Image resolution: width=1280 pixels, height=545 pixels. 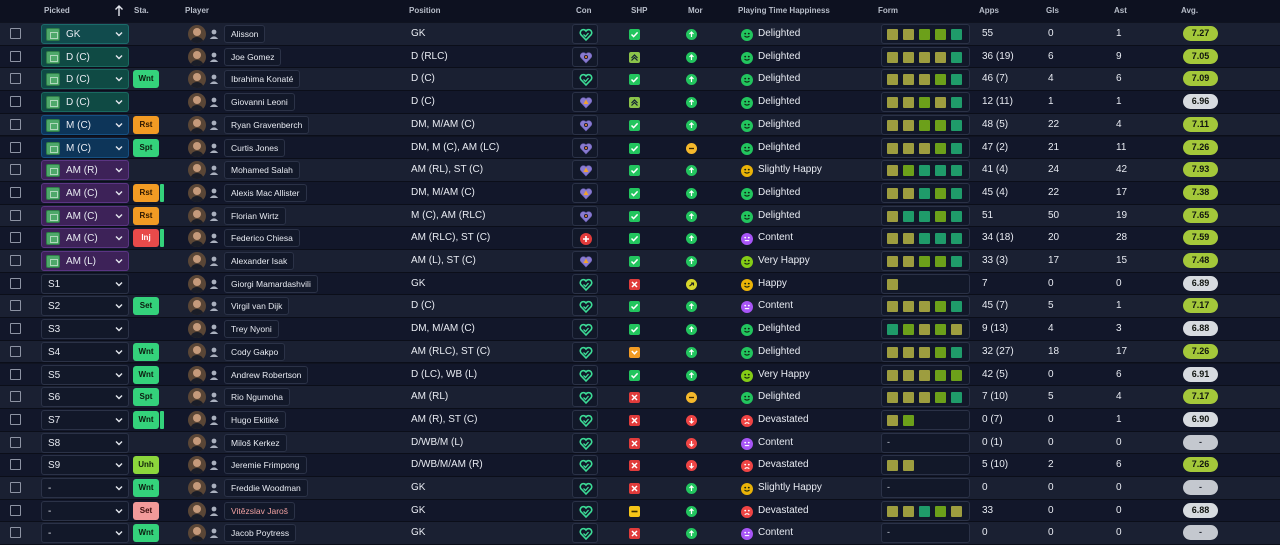 What do you see at coordinates (640, 34) in the screenshot?
I see `table-row: GK Alisson GK Delighted 55 0 1 7.27` at bounding box center [640, 34].